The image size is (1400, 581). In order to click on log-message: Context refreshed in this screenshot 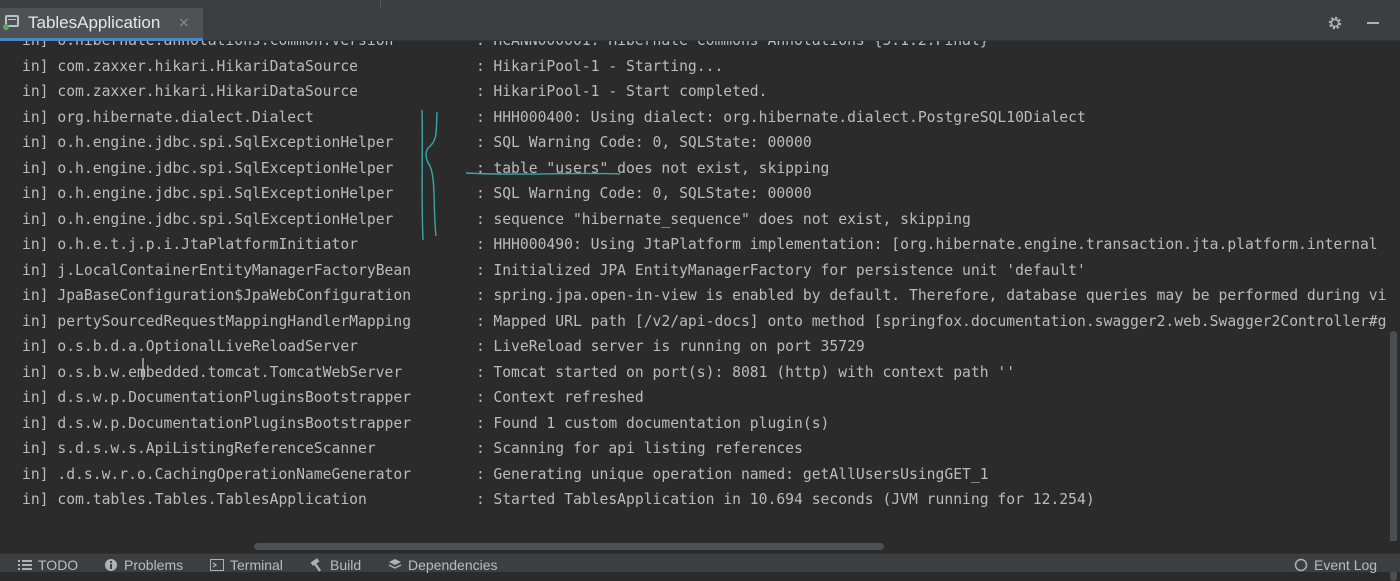, I will do `click(568, 397)`.